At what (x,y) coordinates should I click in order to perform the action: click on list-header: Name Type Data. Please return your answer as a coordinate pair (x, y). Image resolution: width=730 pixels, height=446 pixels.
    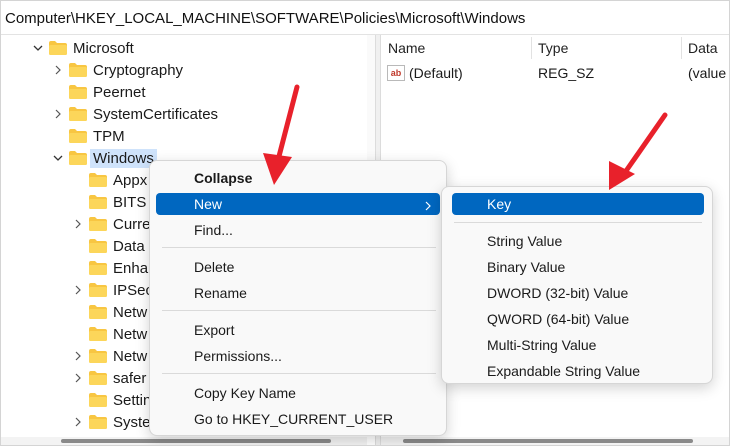
    Looking at the image, I should click on (555, 48).